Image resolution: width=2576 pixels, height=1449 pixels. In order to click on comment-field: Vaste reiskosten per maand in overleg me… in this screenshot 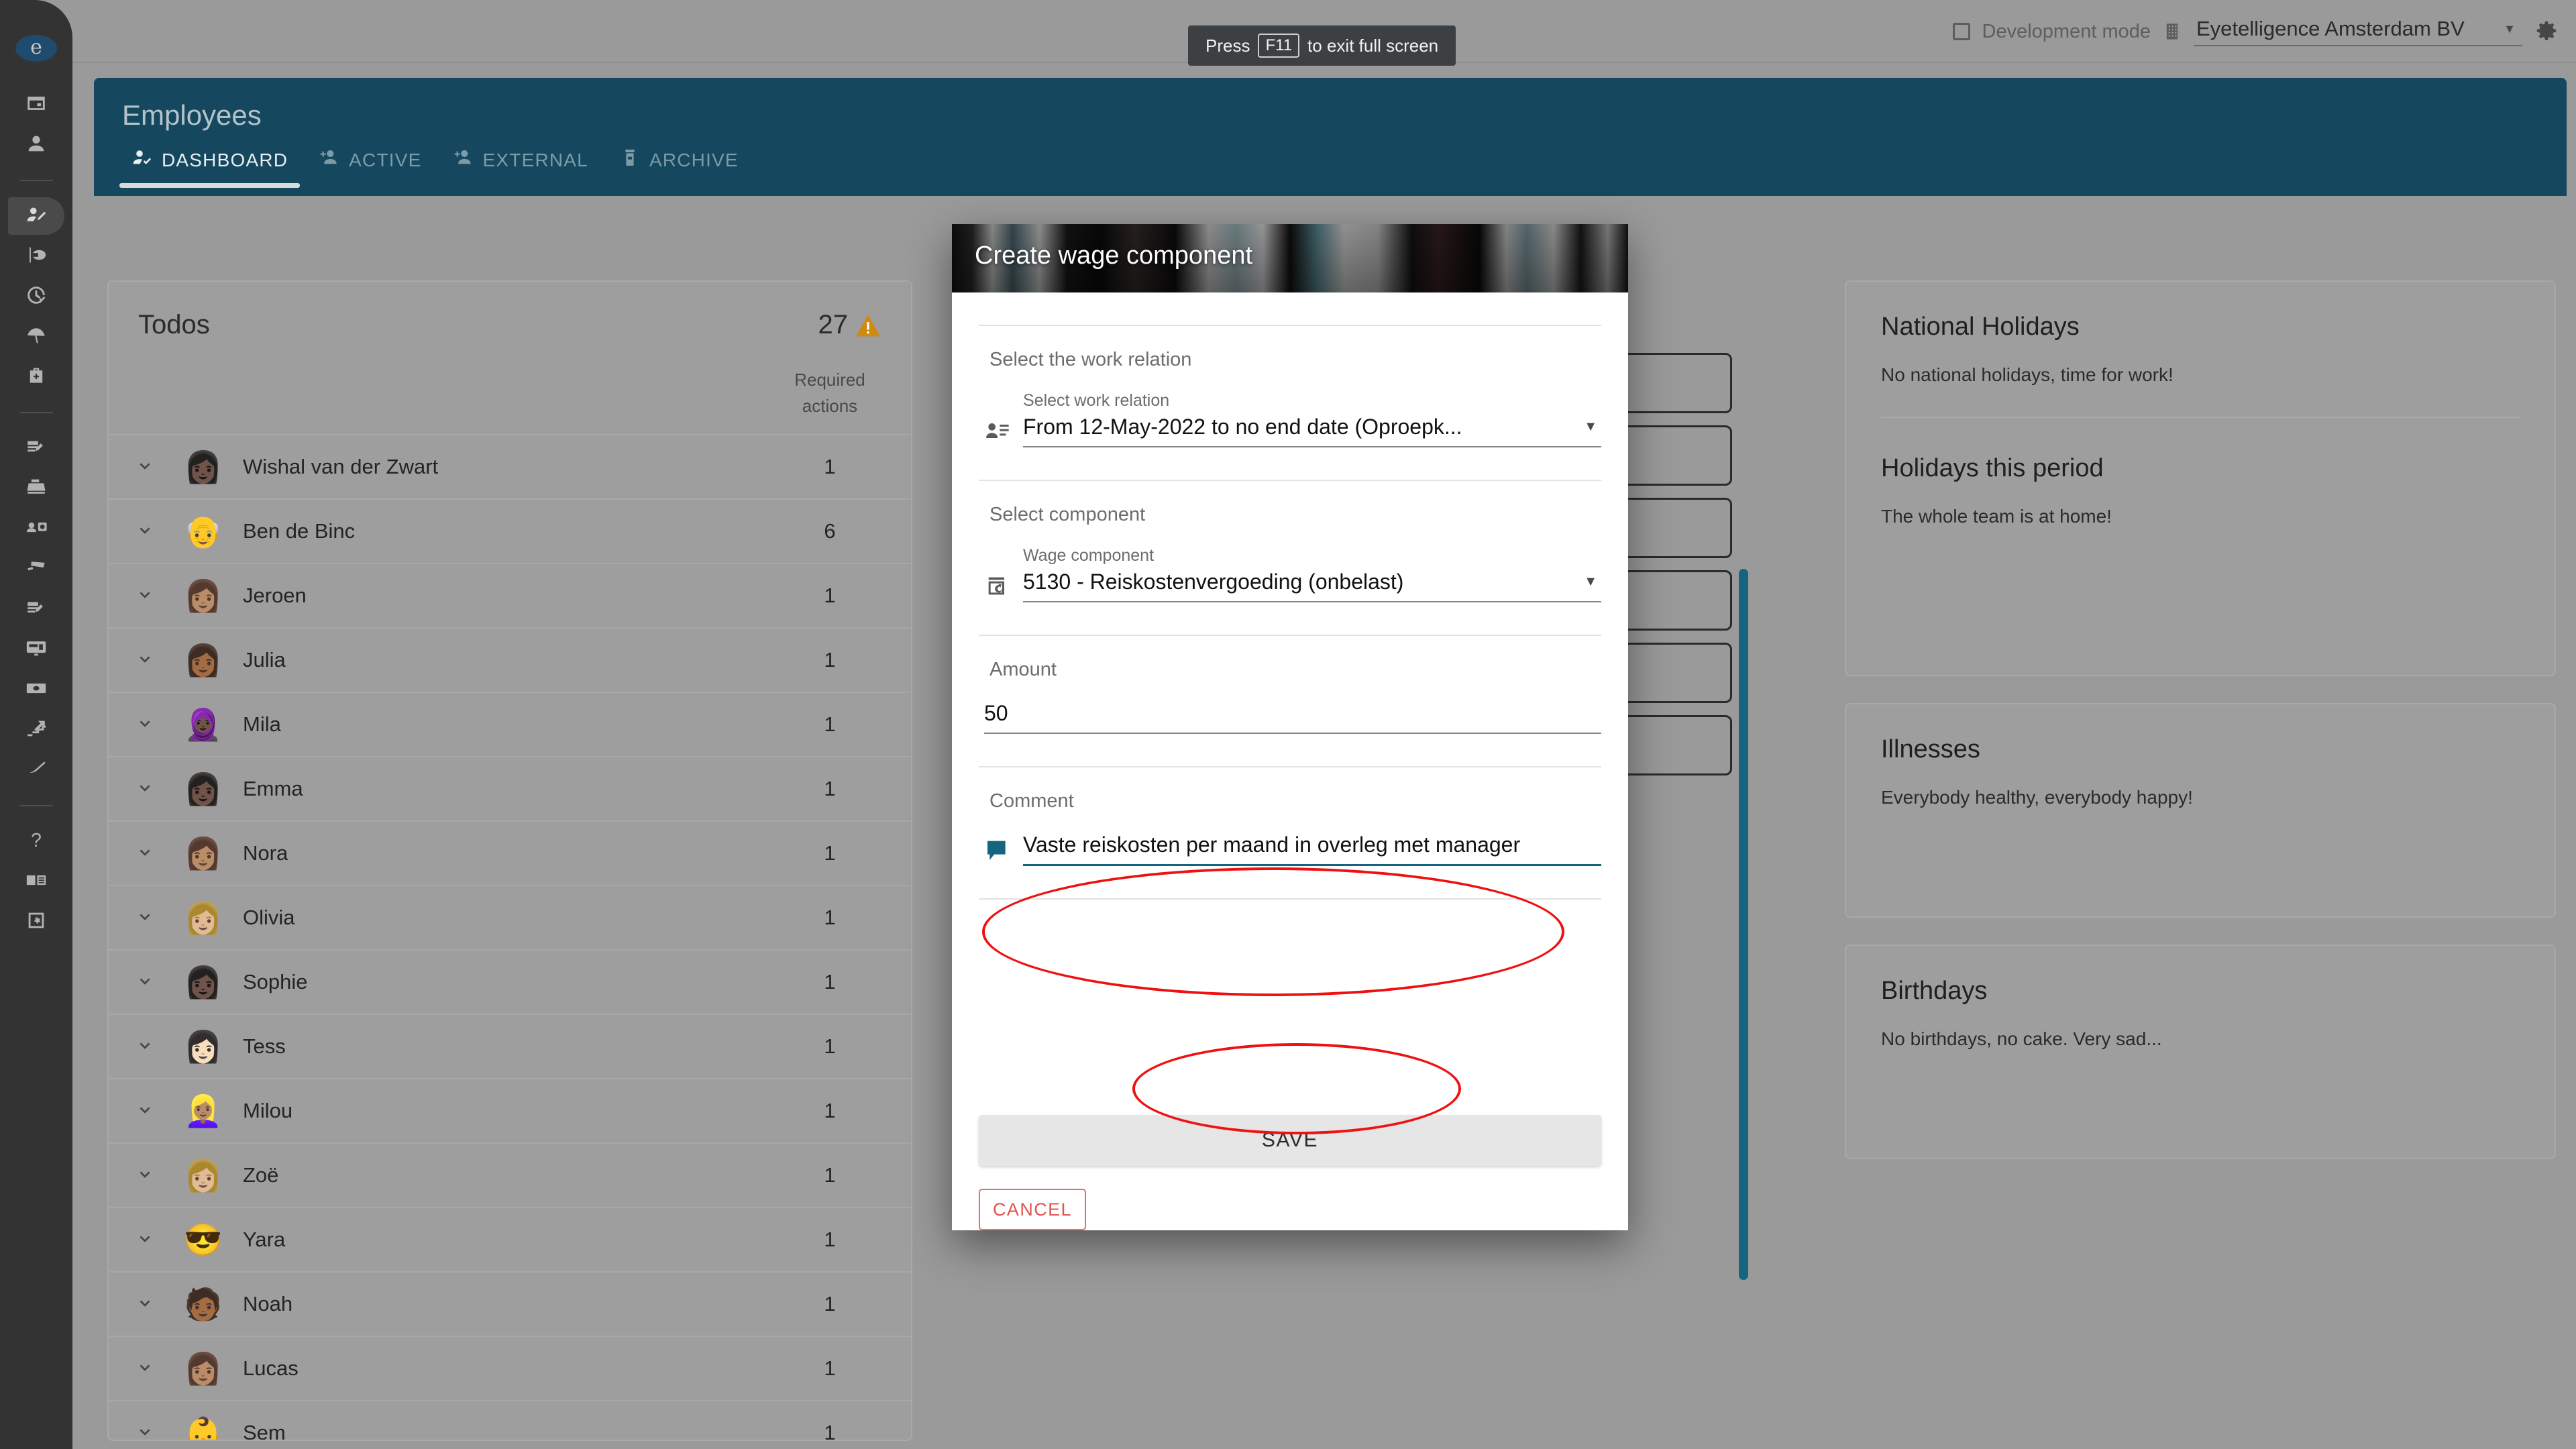, I will do `click(1290, 849)`.